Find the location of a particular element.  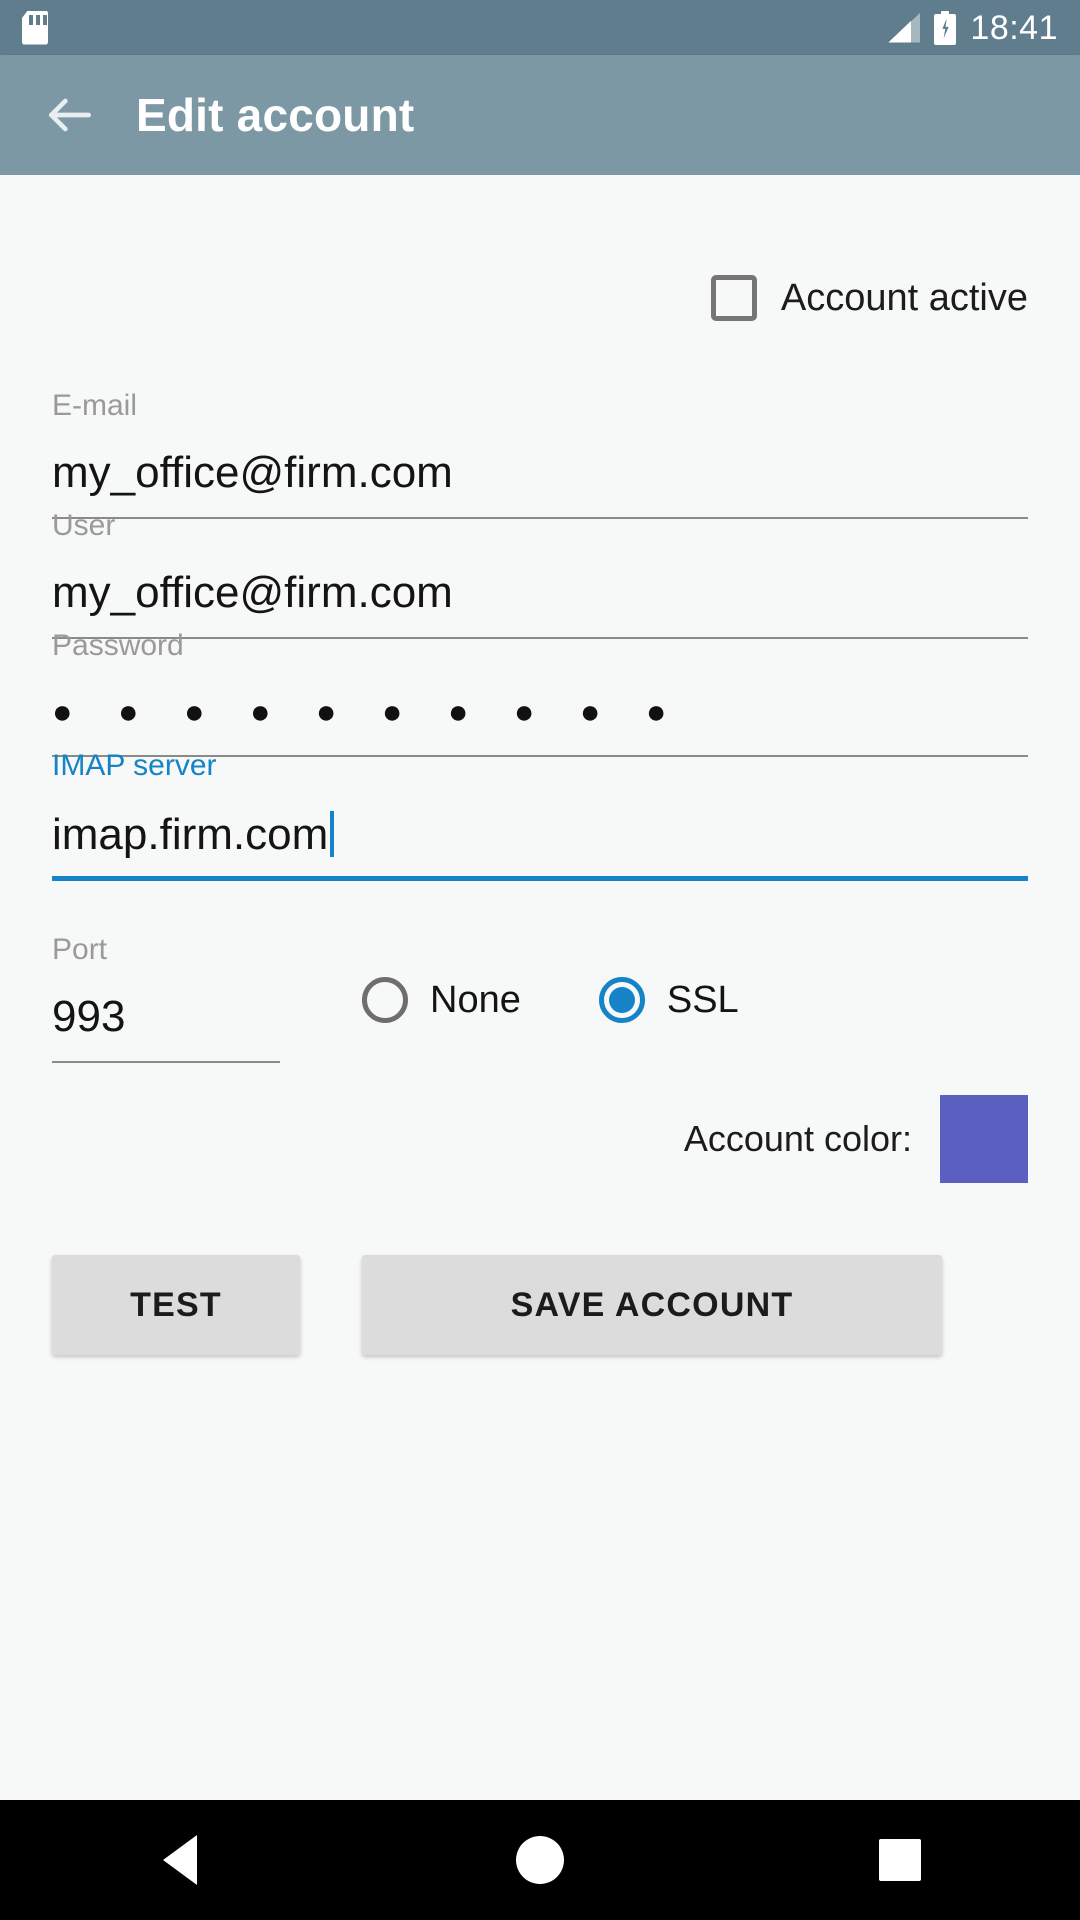

account-color-row: Account color: is located at coordinates (856, 1139).